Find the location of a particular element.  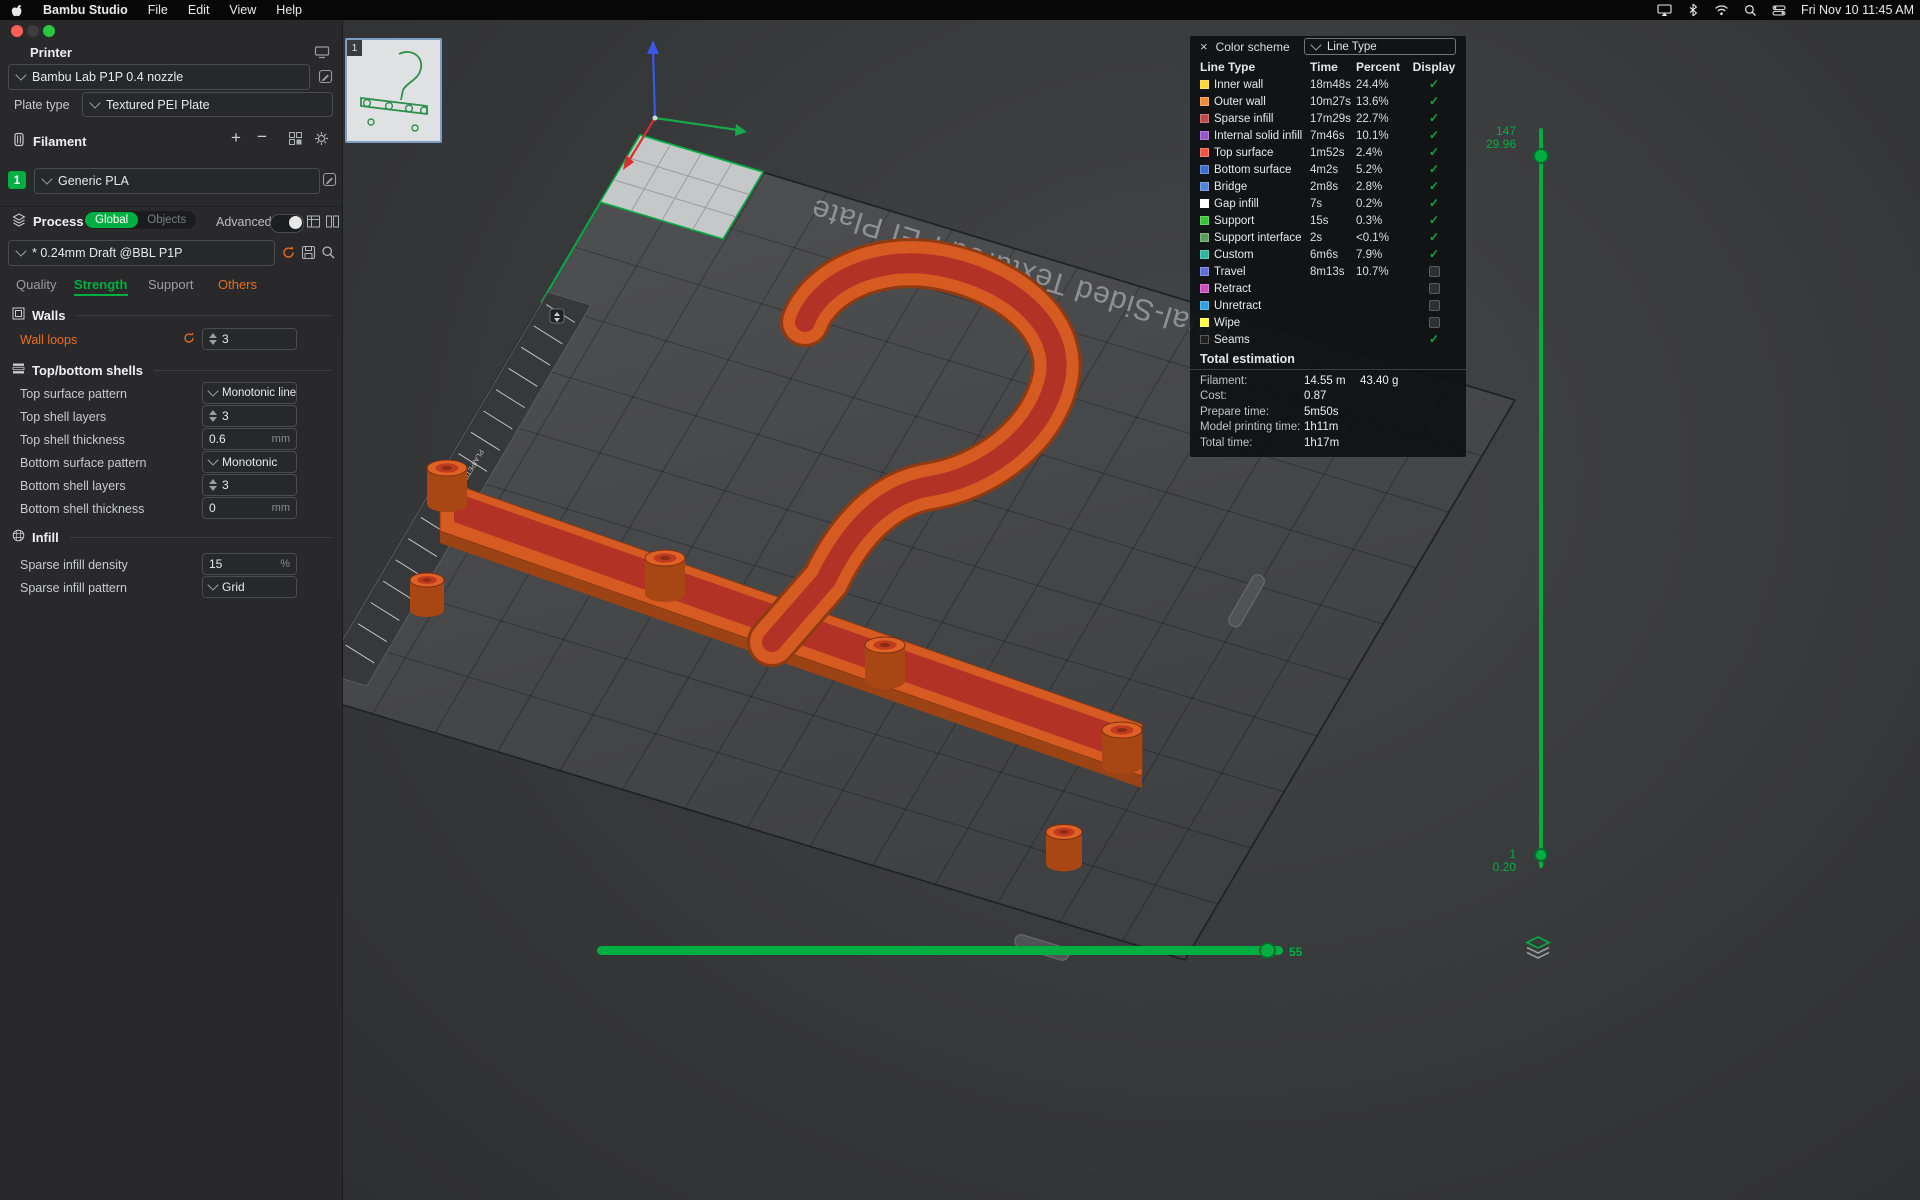

screen-mirroring-icon is located at coordinates (1664, 10).